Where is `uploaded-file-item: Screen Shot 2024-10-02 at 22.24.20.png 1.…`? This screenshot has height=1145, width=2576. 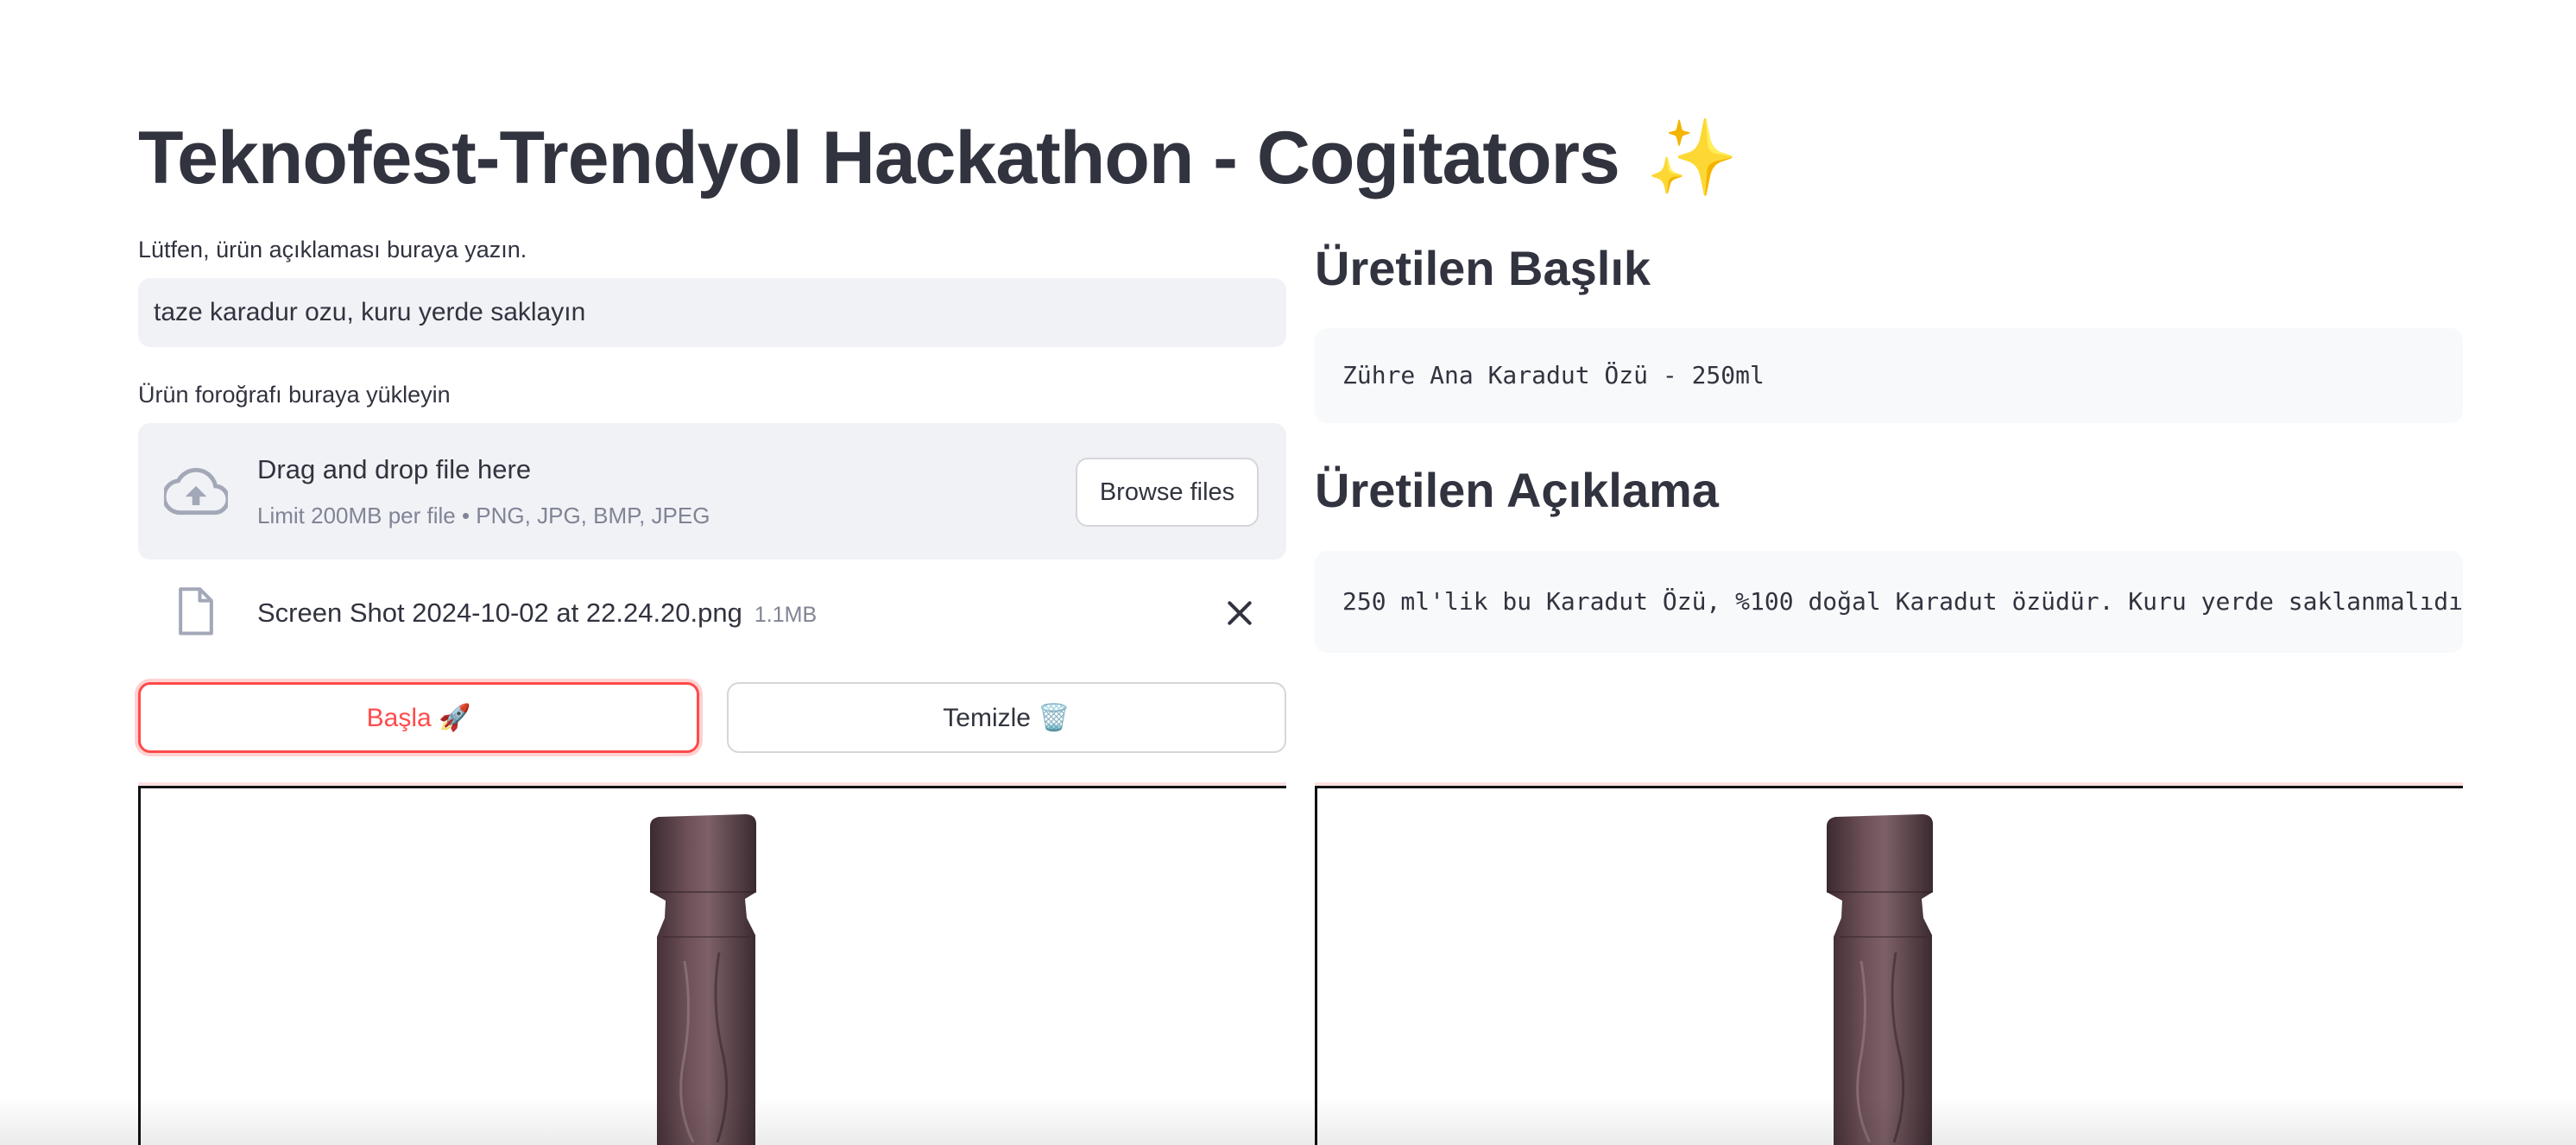 uploaded-file-item: Screen Shot 2024-10-02 at 22.24.20.png 1.… is located at coordinates (712, 614).